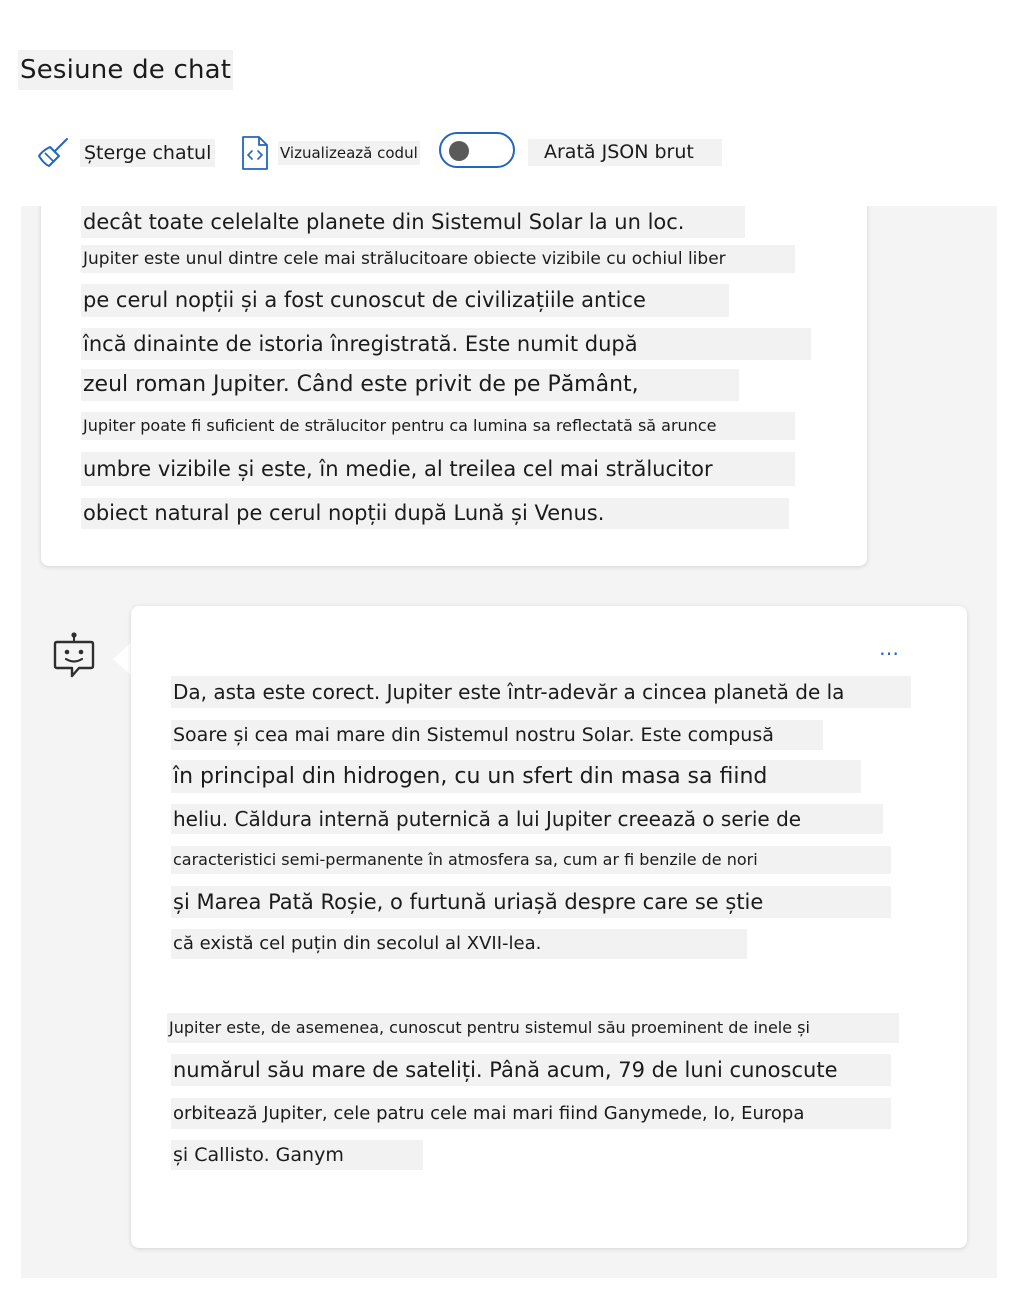 The image size is (1014, 1292). Describe the element at coordinates (148, 153) in the screenshot. I see `clear-chat-label: Șterge chatul` at that location.